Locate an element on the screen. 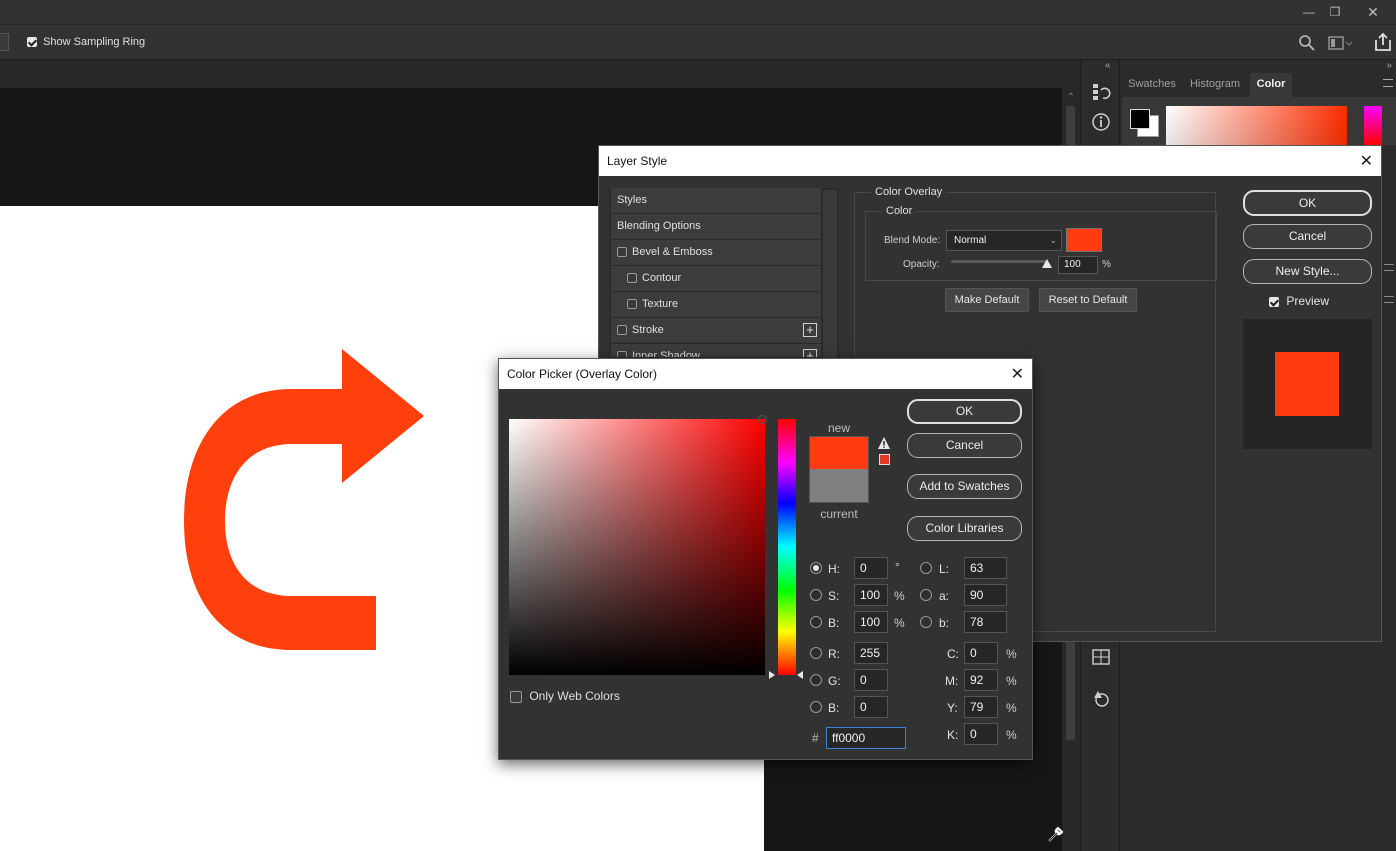 Image resolution: width=1396 pixels, height=851 pixels. out-of-gamut-warning-icon is located at coordinates (884, 443).